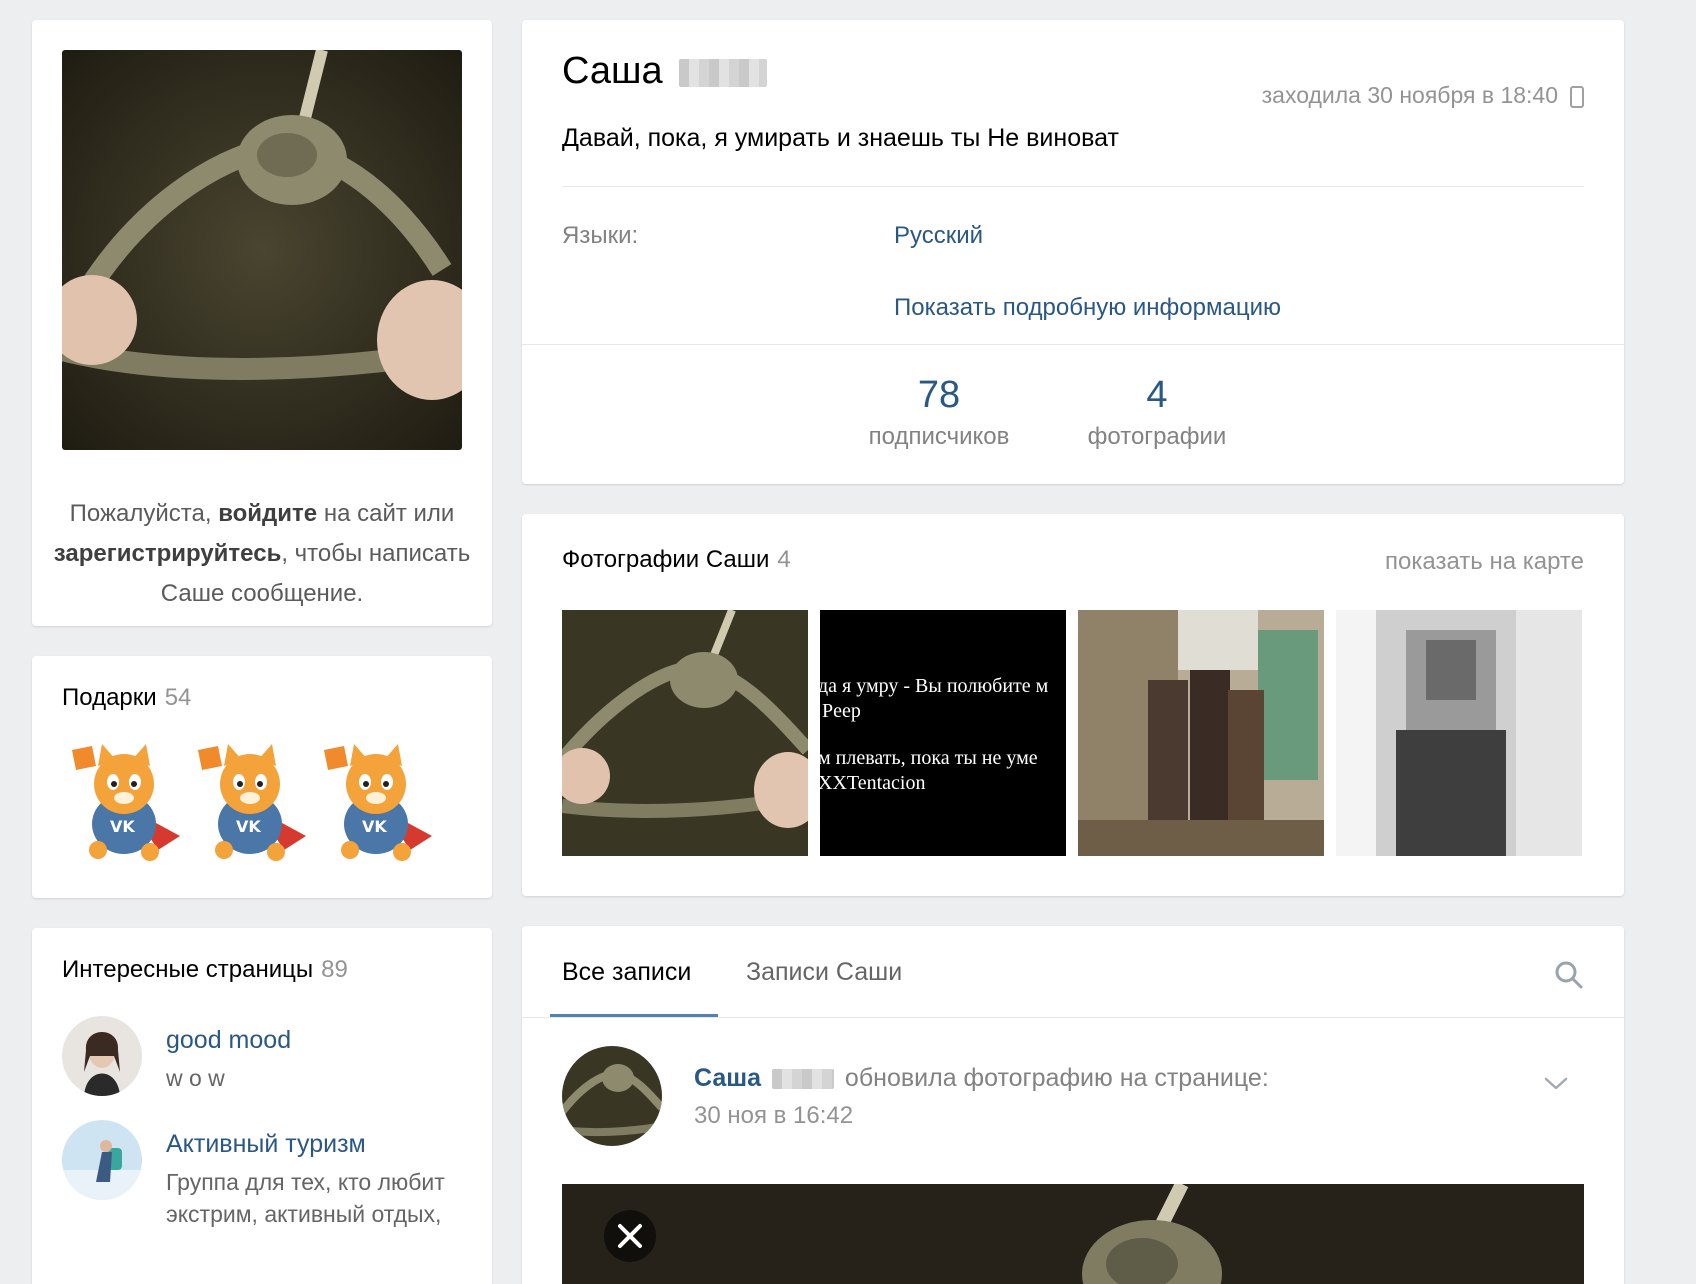 This screenshot has height=1284, width=1696. I want to click on post-action-text: обновила фотографию на странице:, so click(1056, 1078).